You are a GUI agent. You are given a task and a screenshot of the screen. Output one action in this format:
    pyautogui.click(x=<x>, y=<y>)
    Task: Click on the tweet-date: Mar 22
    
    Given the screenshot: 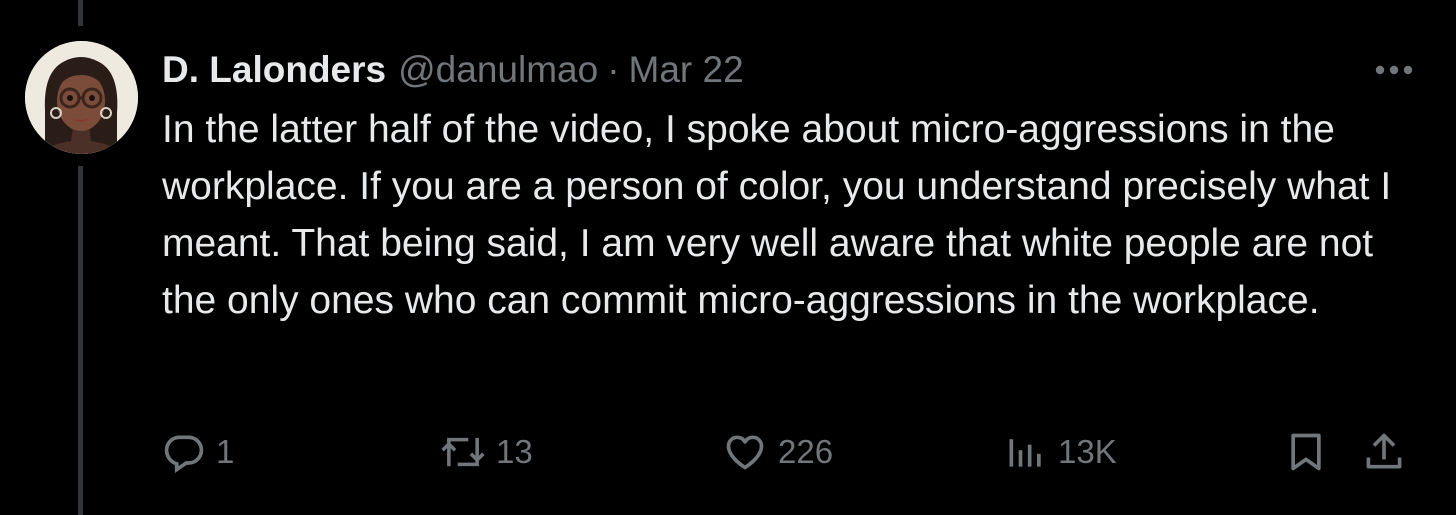 What is the action you would take?
    pyautogui.click(x=686, y=70)
    